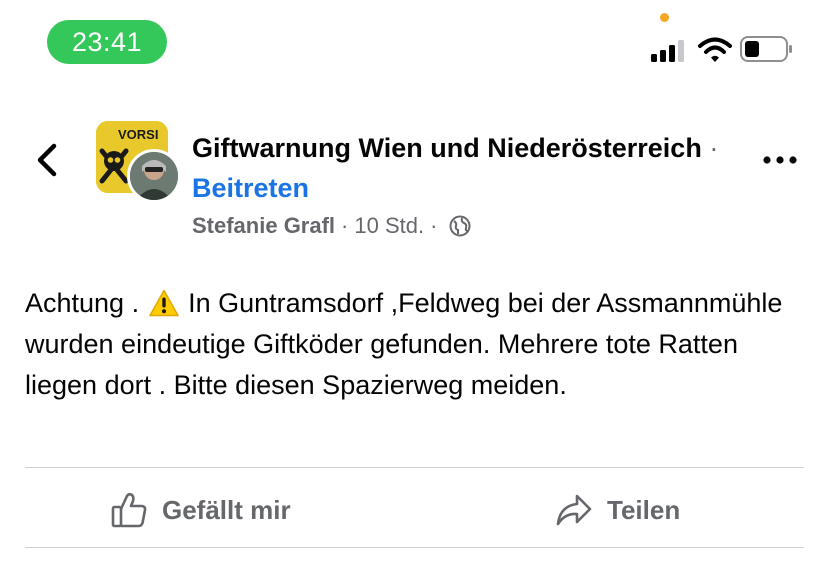  I want to click on like-button: Gefällt mir, so click(200, 510).